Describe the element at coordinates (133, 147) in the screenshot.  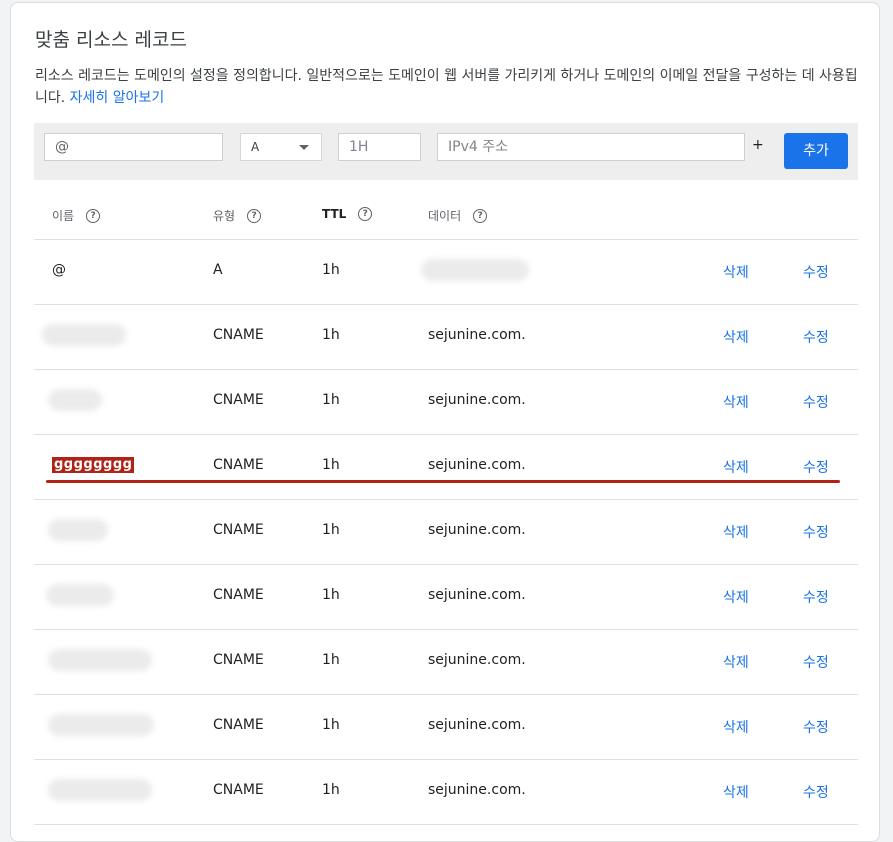
I see `name-input: @` at that location.